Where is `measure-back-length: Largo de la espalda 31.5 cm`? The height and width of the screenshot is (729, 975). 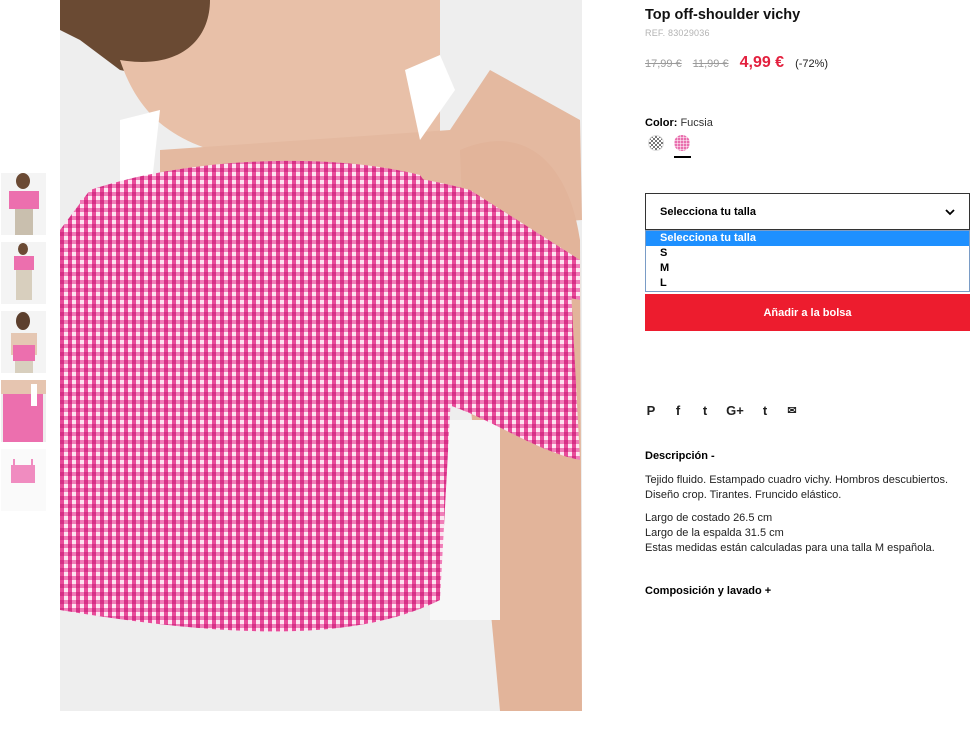 measure-back-length: Largo de la espalda 31.5 cm is located at coordinates (714, 533).